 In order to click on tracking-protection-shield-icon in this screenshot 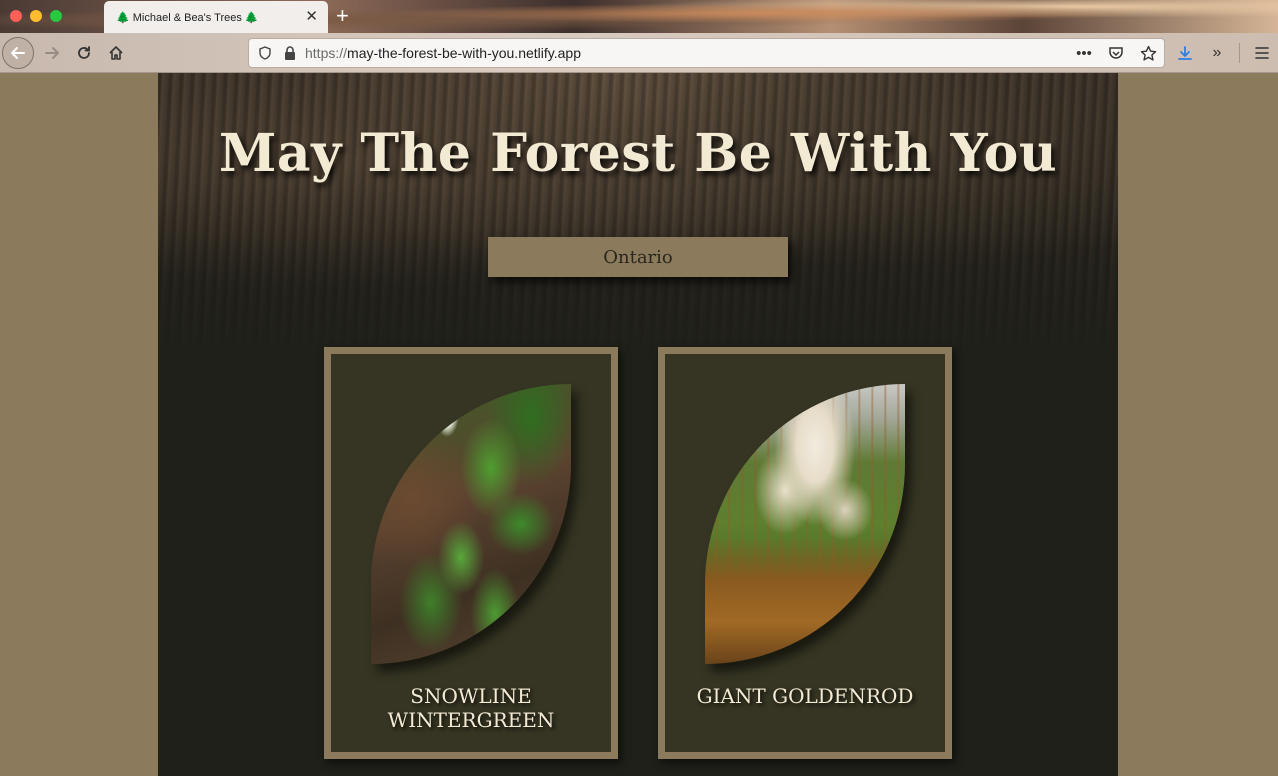, I will do `click(265, 53)`.